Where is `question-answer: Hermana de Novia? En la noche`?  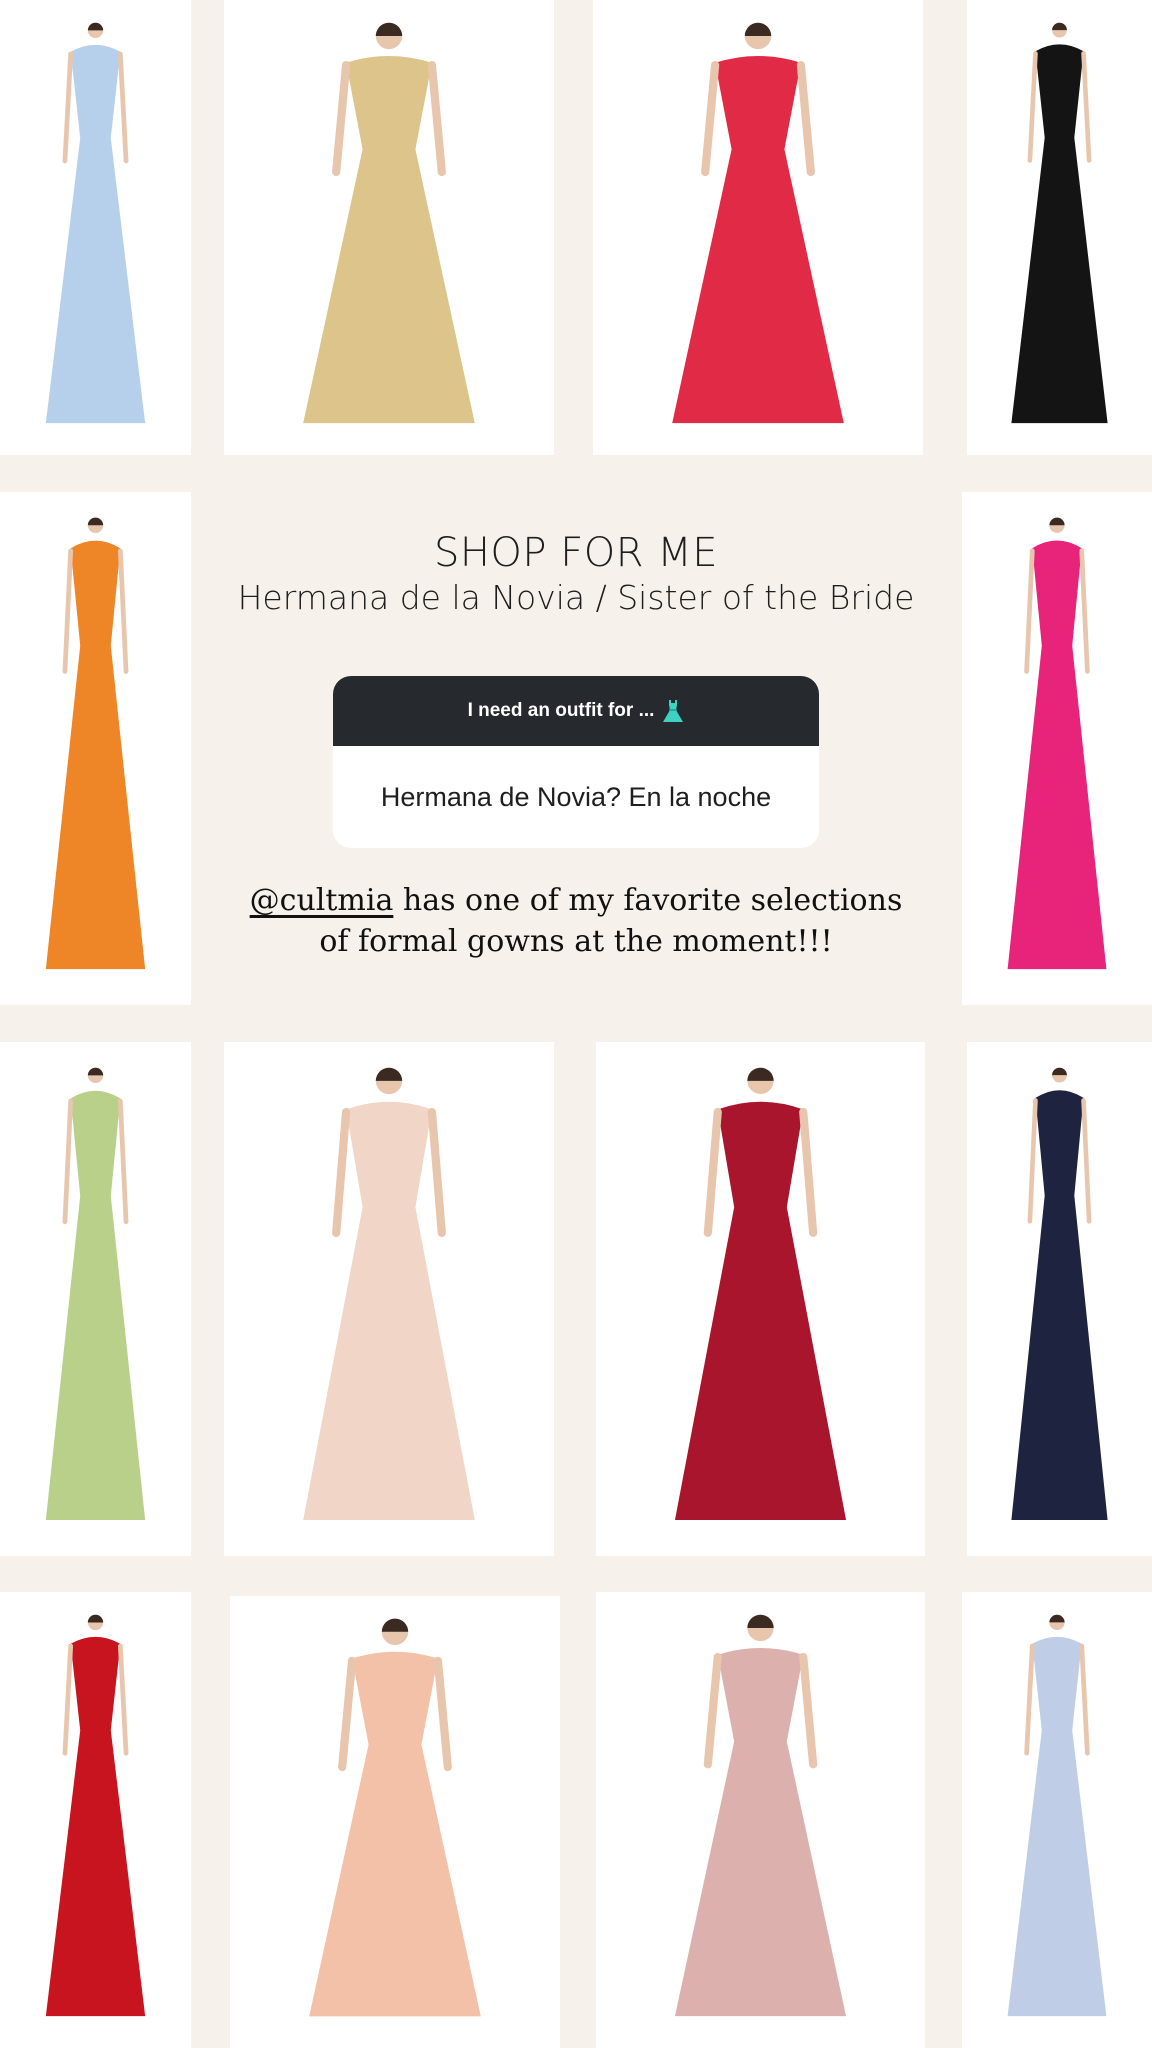 question-answer: Hermana de Novia? En la noche is located at coordinates (576, 796).